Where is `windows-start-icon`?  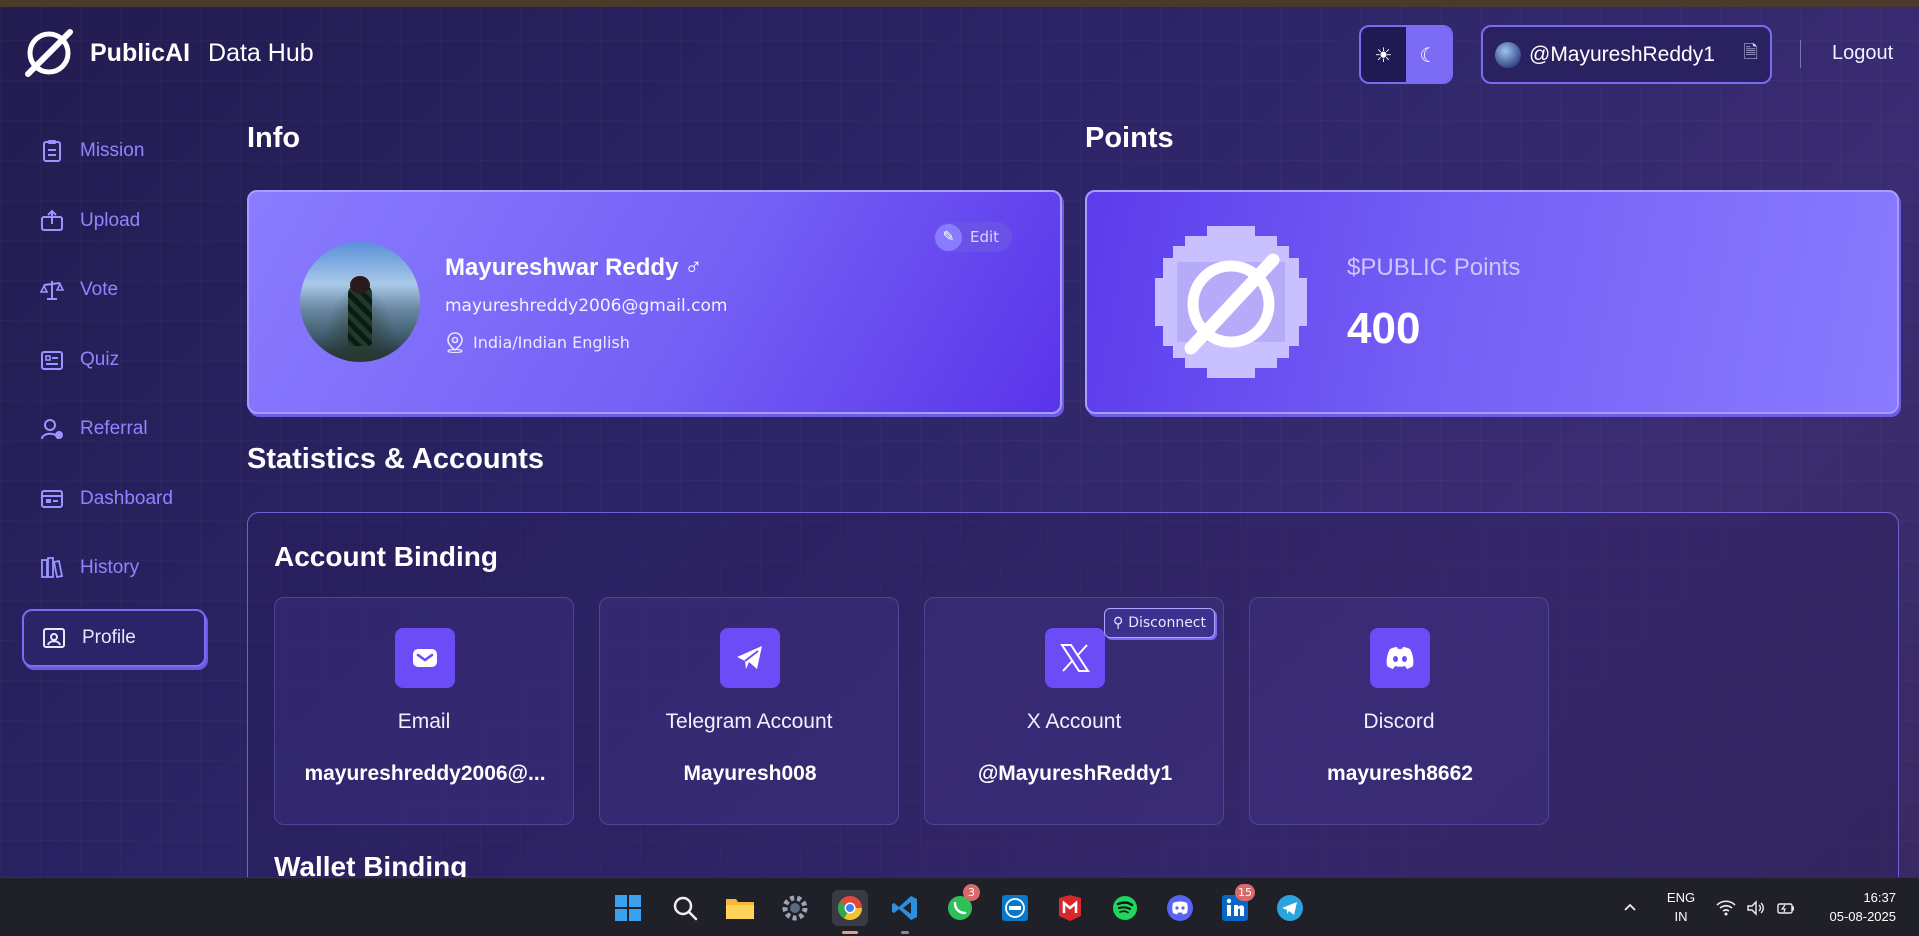
windows-start-icon is located at coordinates (628, 908).